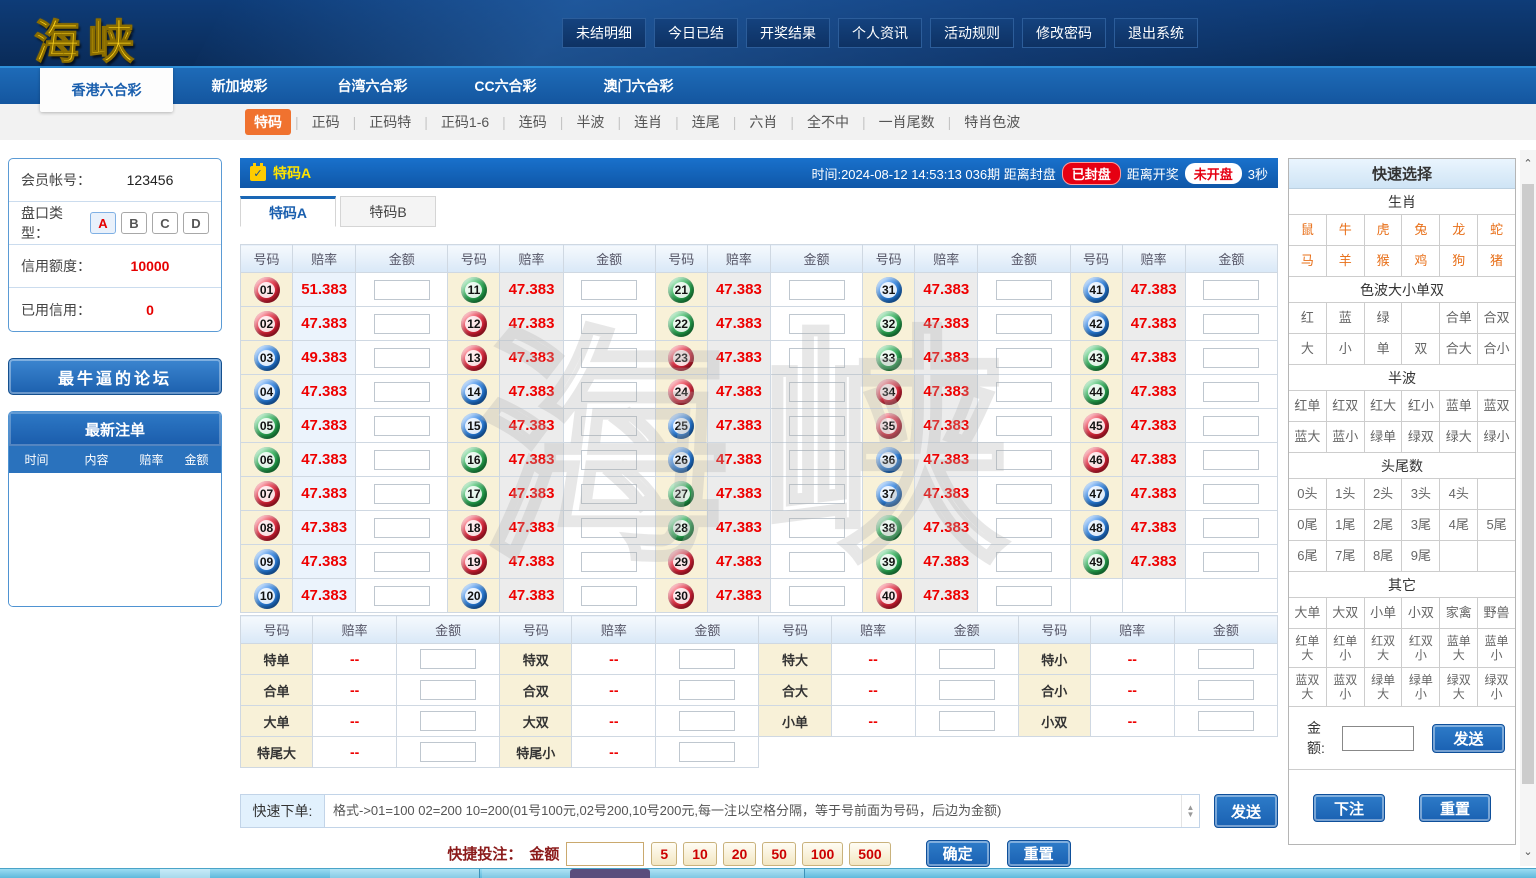 This screenshot has width=1536, height=878. Describe the element at coordinates (1308, 687) in the screenshot. I see `quick-cell-蓝双大: 蓝双大` at that location.